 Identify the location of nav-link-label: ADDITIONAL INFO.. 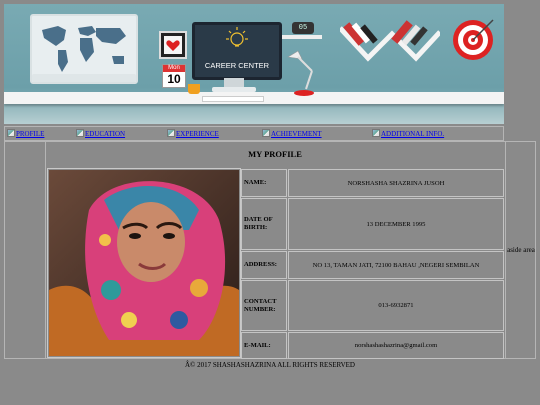
(413, 134).